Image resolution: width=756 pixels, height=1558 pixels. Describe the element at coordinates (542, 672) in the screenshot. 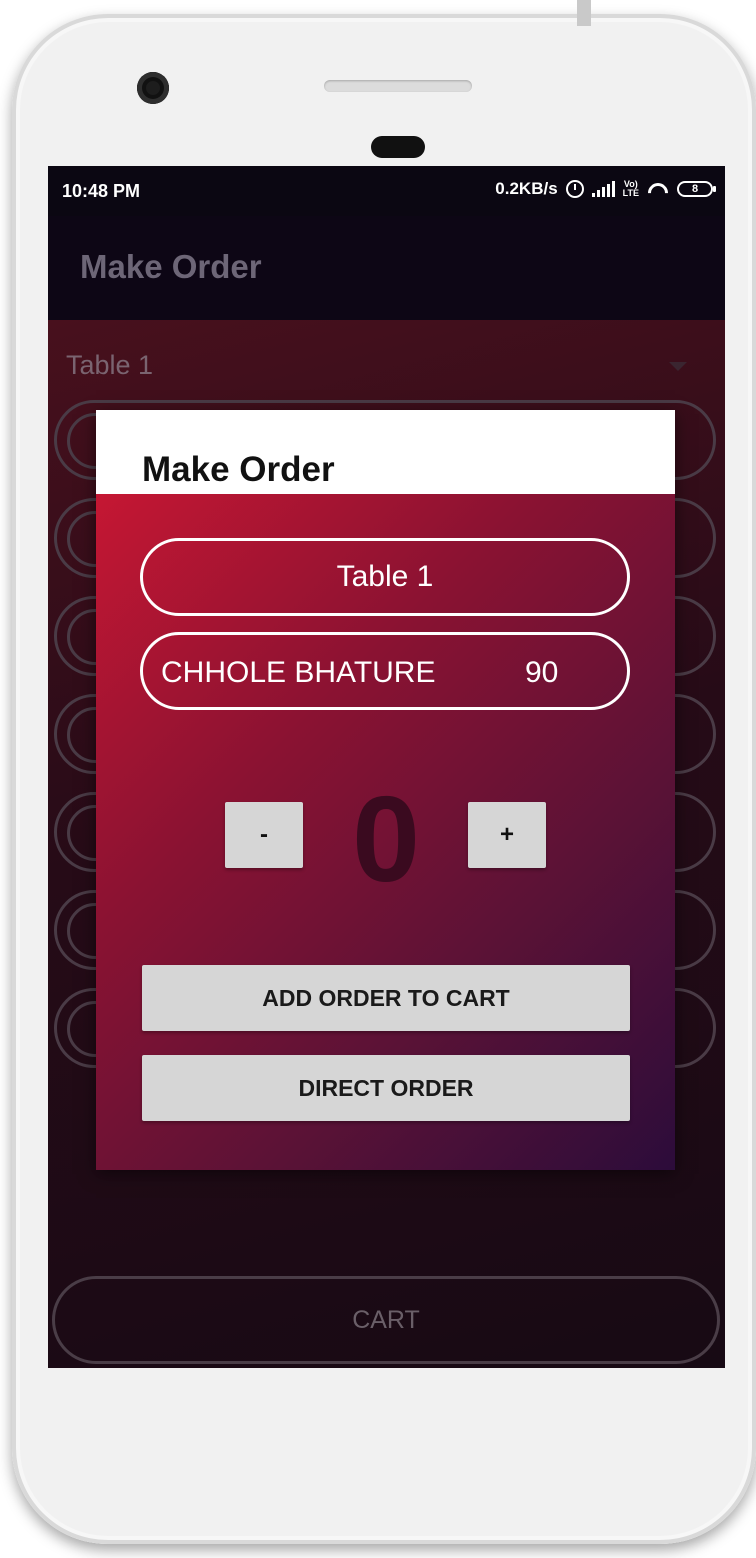

I see `item-price: 90` at that location.